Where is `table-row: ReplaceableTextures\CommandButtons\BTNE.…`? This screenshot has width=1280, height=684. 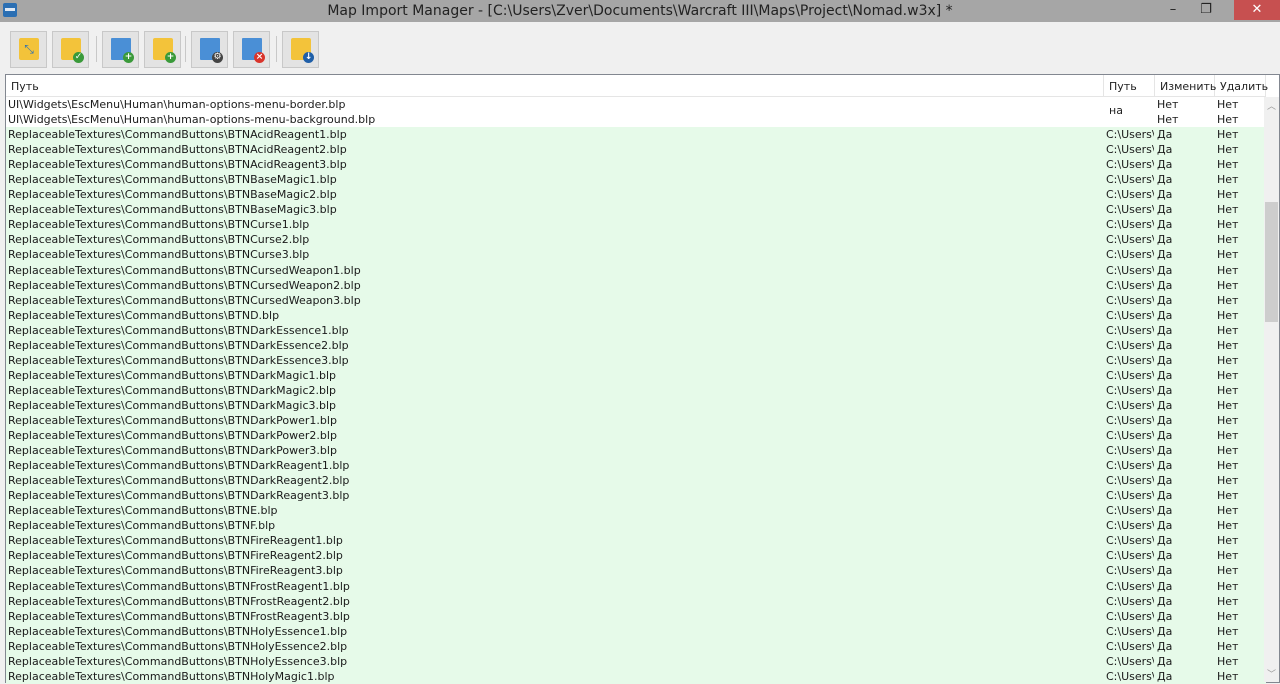
table-row: ReplaceableTextures\CommandButtons\BTNE.… is located at coordinates (636, 511).